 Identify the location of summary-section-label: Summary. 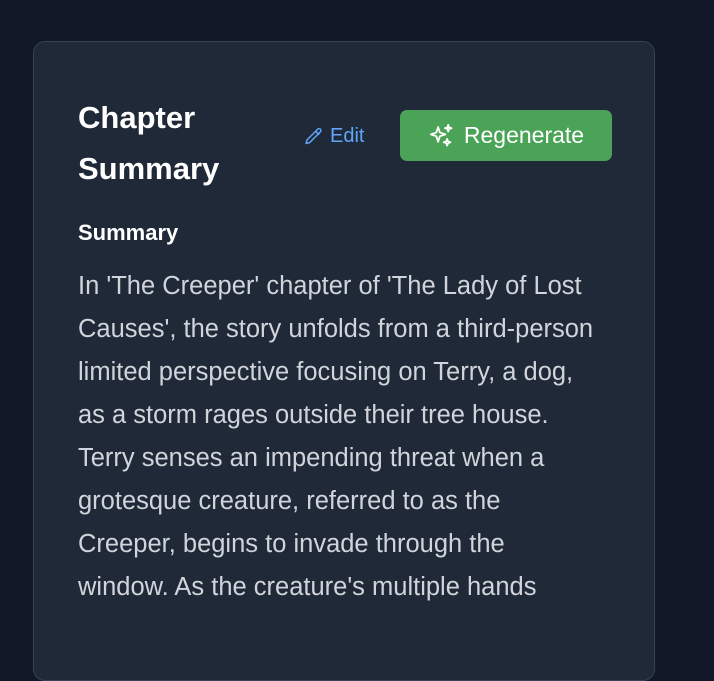
(128, 232).